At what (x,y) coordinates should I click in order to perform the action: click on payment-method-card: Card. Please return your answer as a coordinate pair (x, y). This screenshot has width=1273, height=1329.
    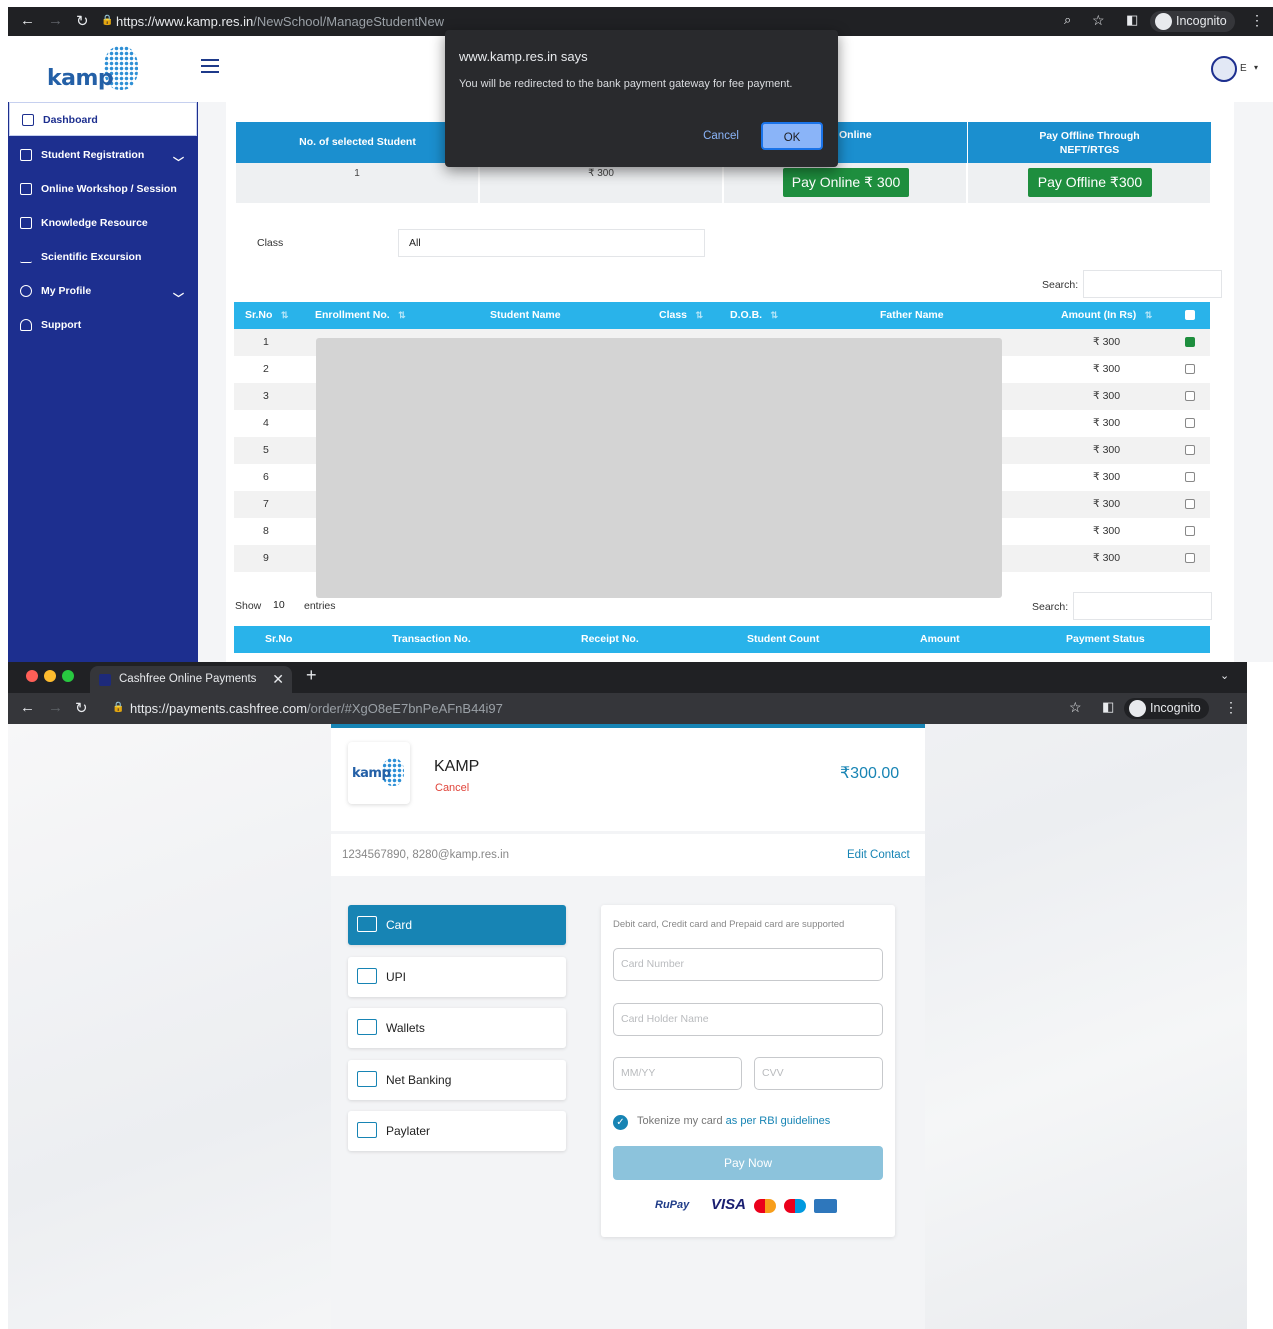
    Looking at the image, I should click on (457, 925).